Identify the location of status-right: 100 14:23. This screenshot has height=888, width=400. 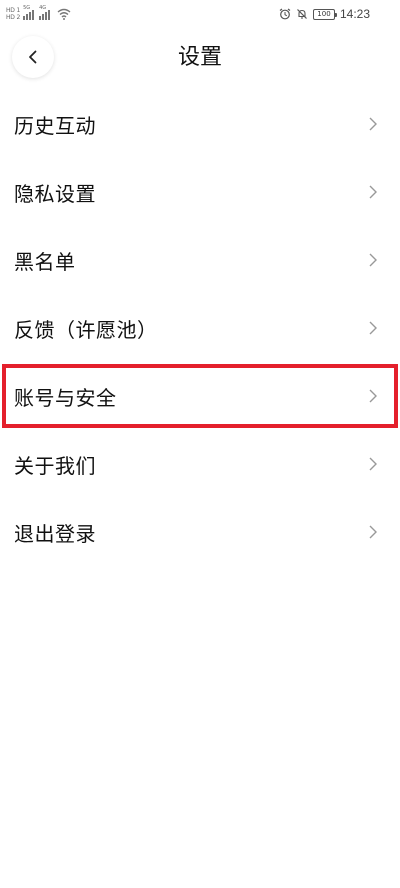
(324, 14).